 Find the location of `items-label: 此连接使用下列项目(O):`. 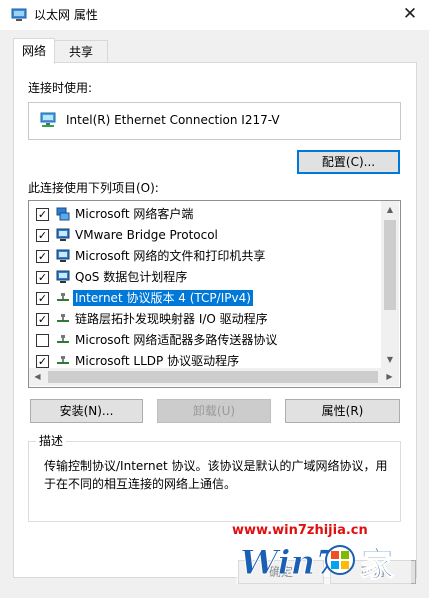

items-label: 此连接使用下列项目(O): is located at coordinates (93, 188).